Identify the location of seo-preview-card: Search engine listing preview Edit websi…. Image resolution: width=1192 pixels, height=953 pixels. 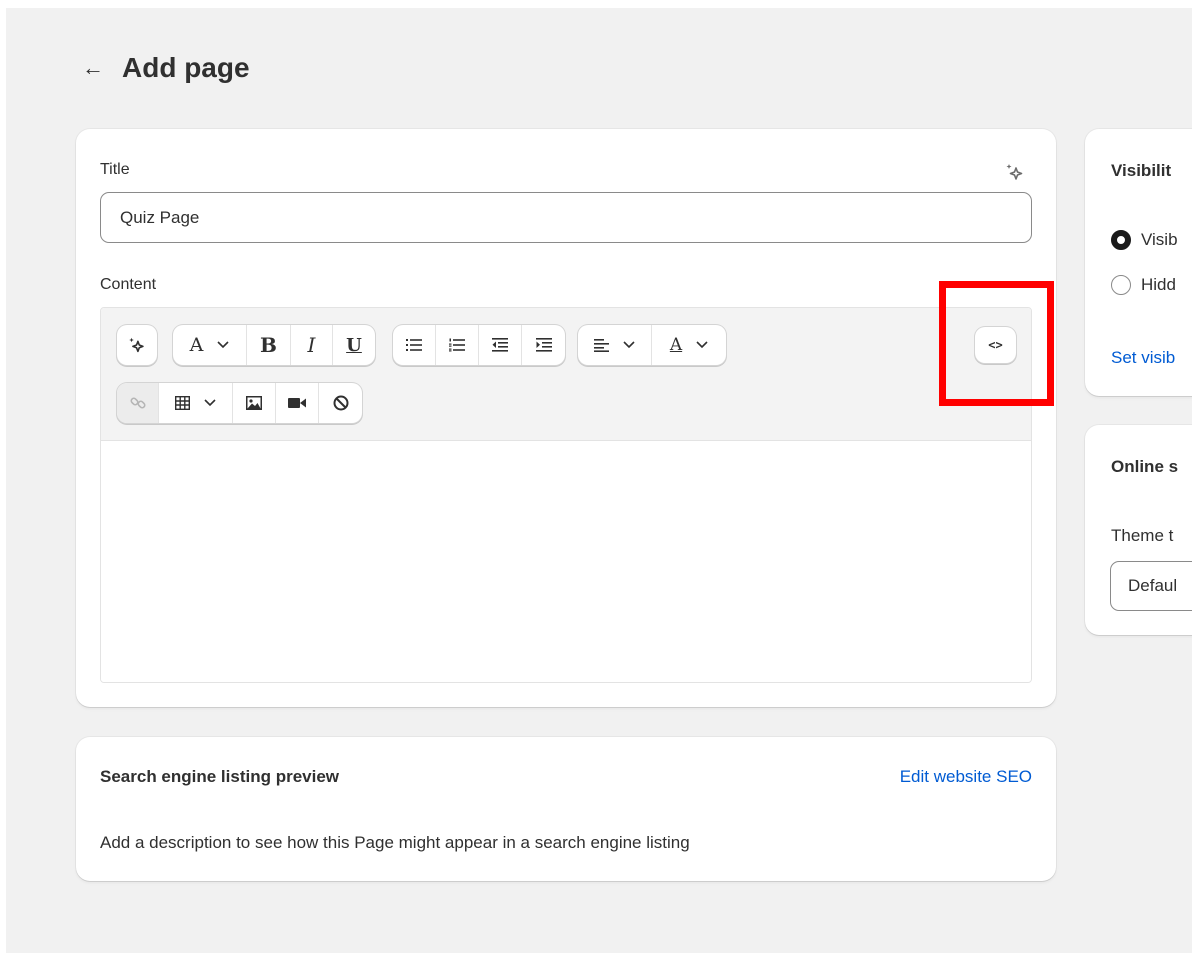
(566, 809).